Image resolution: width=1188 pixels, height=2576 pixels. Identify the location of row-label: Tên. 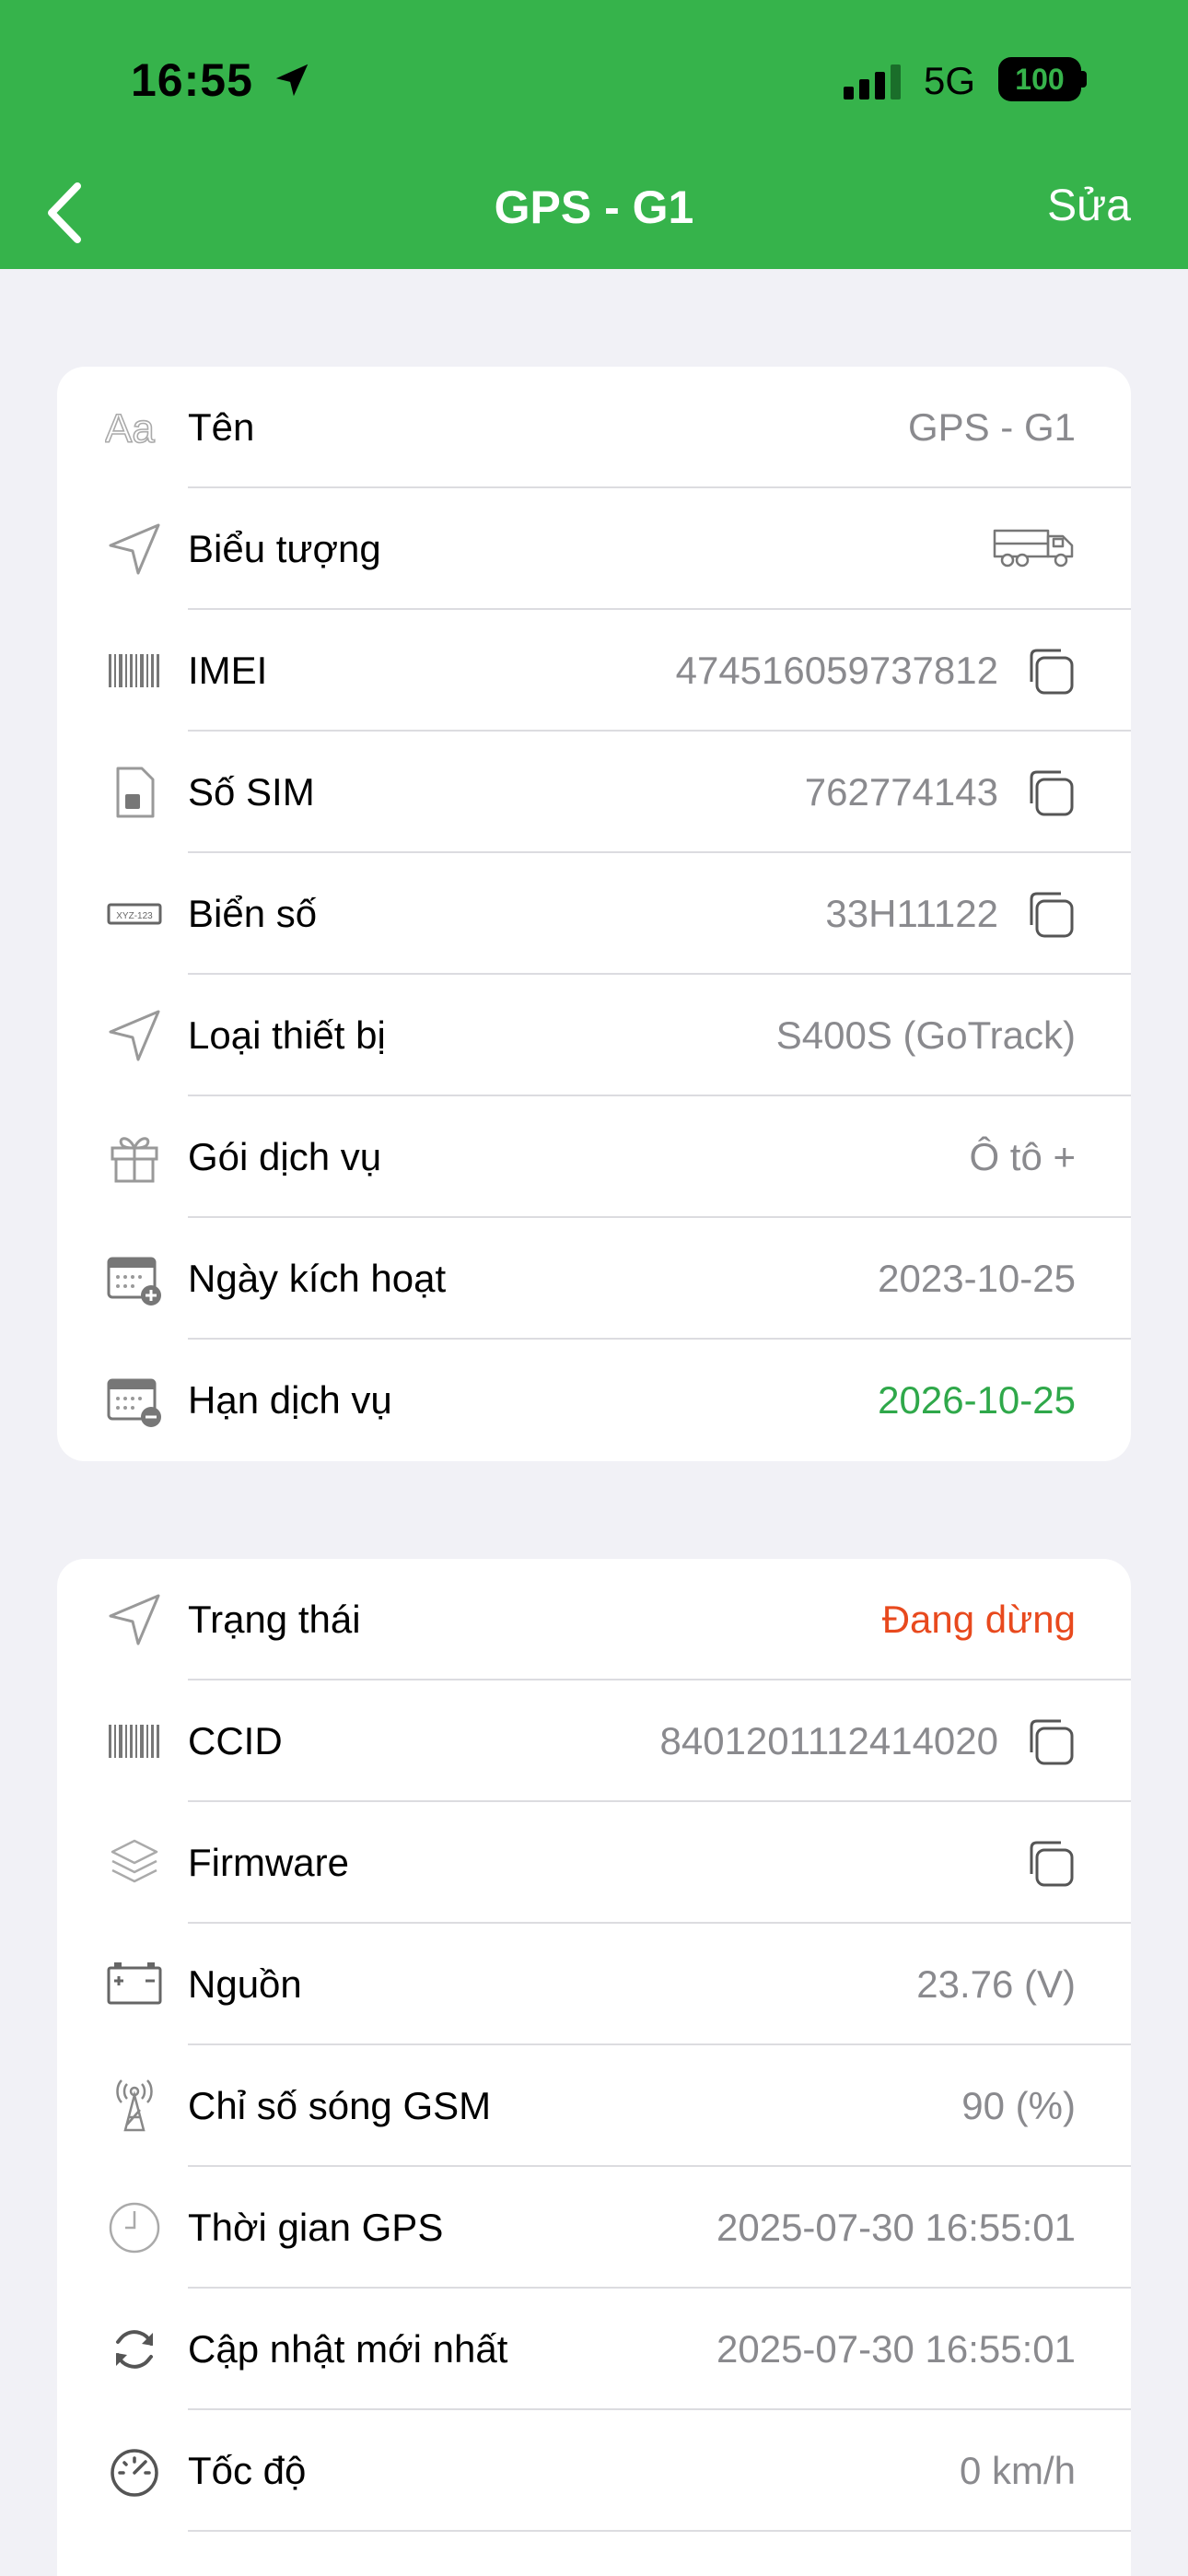
(221, 427).